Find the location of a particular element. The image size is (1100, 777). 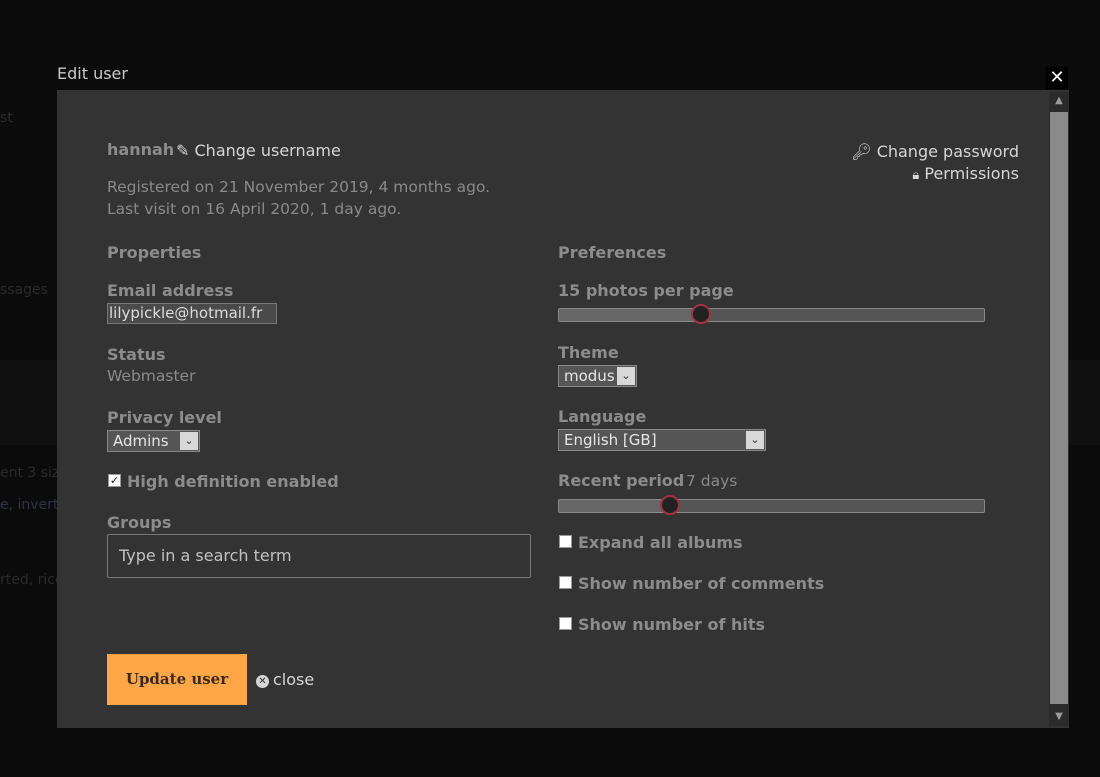

scrollbar: ▲ ▼ is located at coordinates (1059, 409).